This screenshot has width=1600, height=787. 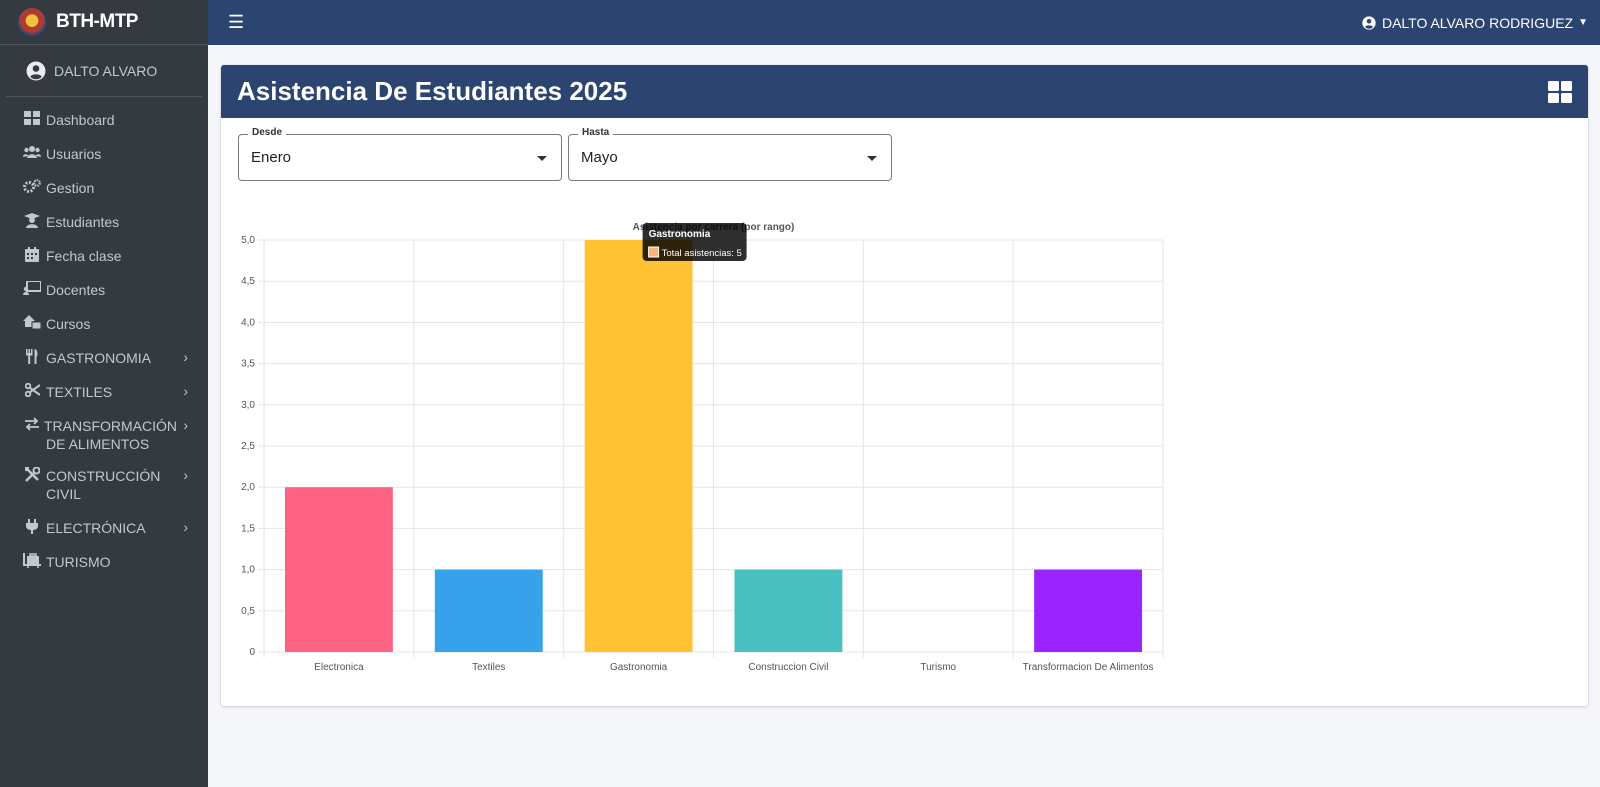 I want to click on tooltip-text: Total asistencias: 5, so click(x=702, y=253).